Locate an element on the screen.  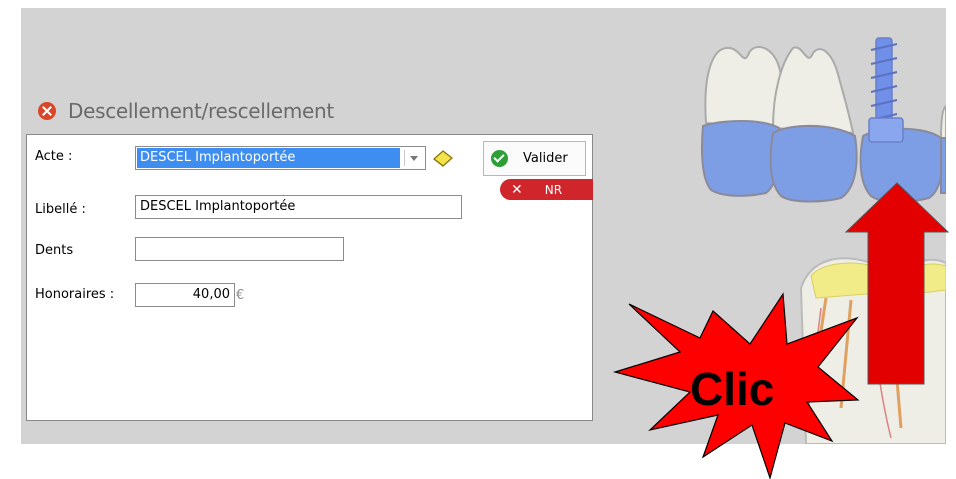
select-separator is located at coordinates (404, 158).